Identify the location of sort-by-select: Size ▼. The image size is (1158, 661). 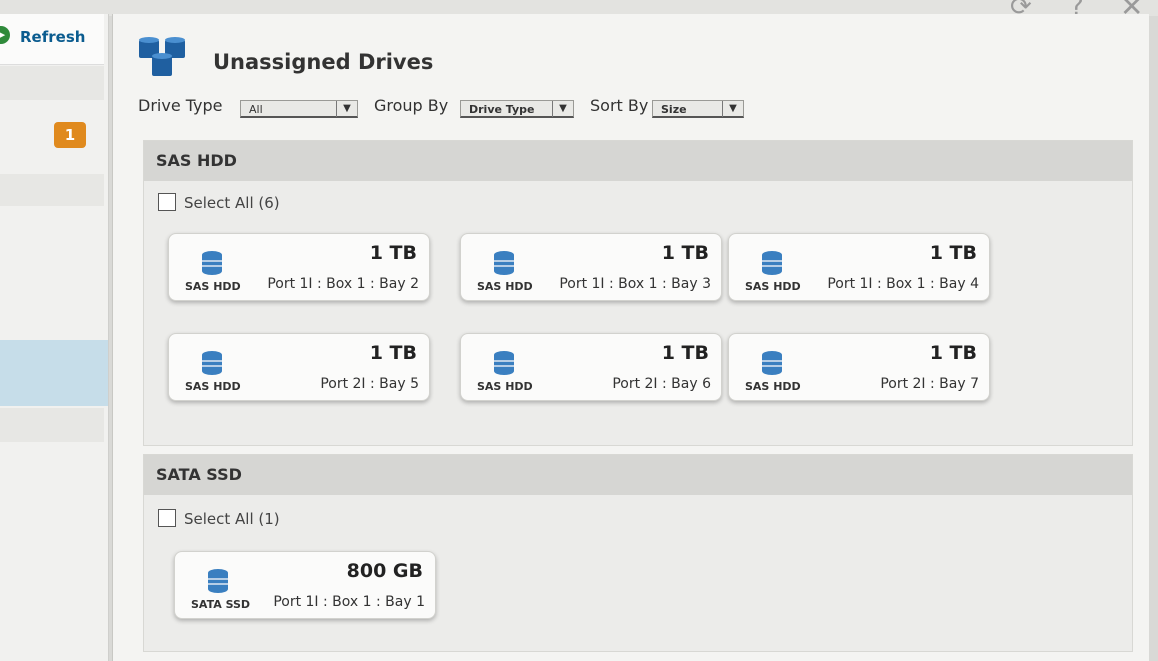
(698, 109).